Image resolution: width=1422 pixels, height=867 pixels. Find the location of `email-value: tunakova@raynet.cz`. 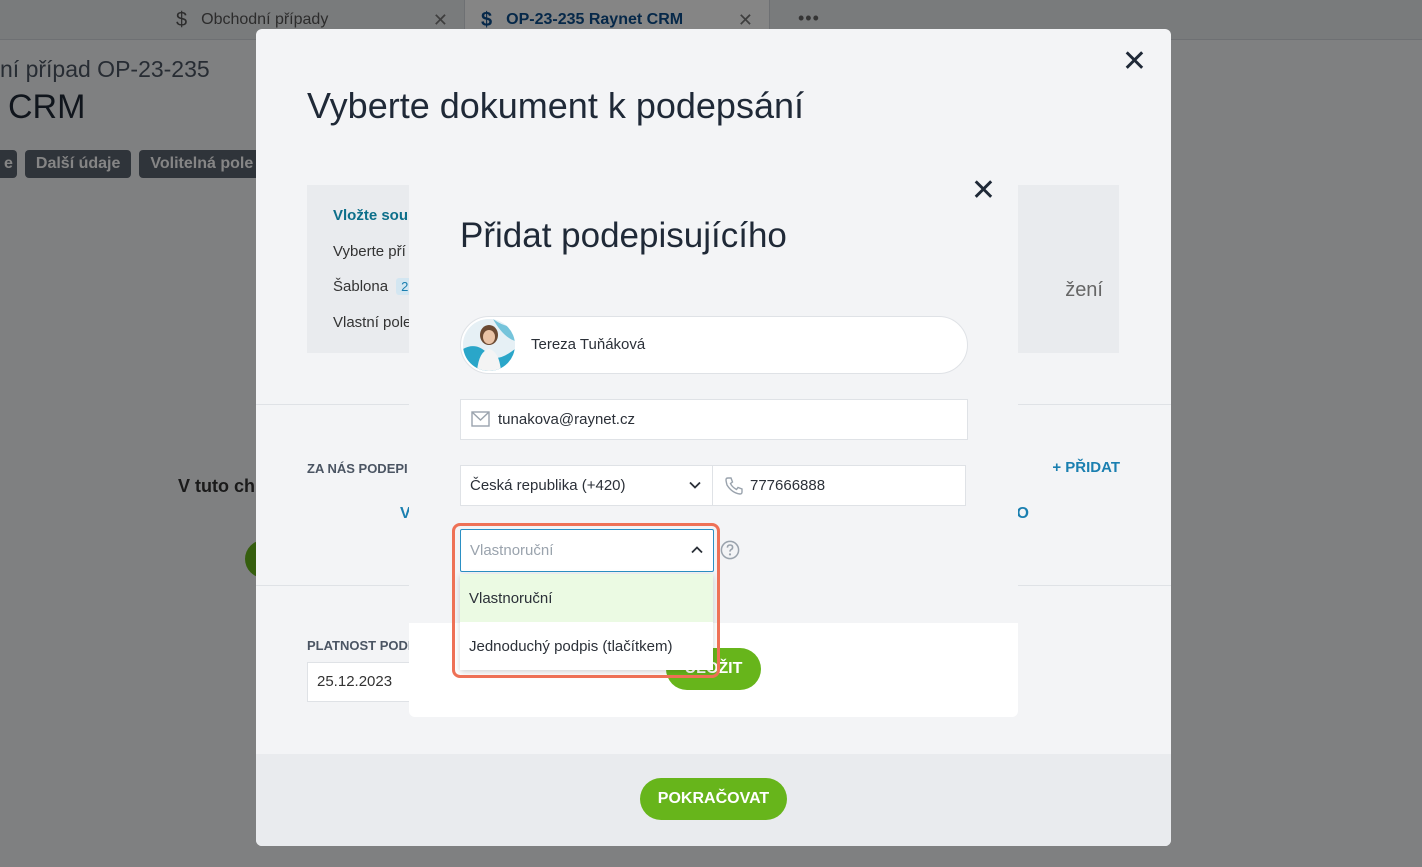

email-value: tunakova@raynet.cz is located at coordinates (566, 419).